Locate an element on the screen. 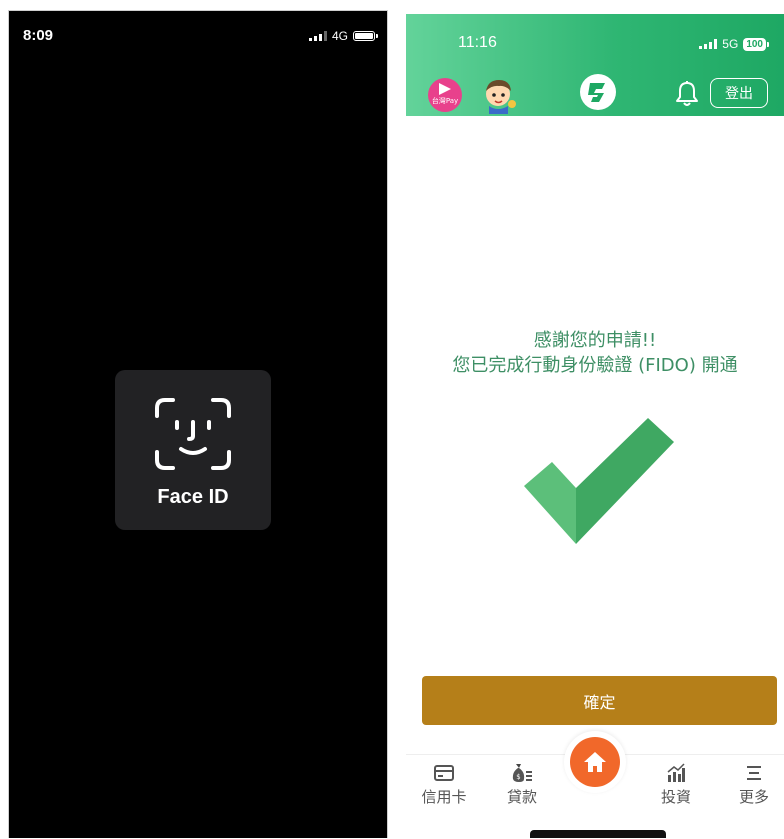 Image resolution: width=784 pixels, height=839 pixels. bottom-tab-bar: 信用卡 $ 貸款 投資 更多 is located at coordinates (595, 785).